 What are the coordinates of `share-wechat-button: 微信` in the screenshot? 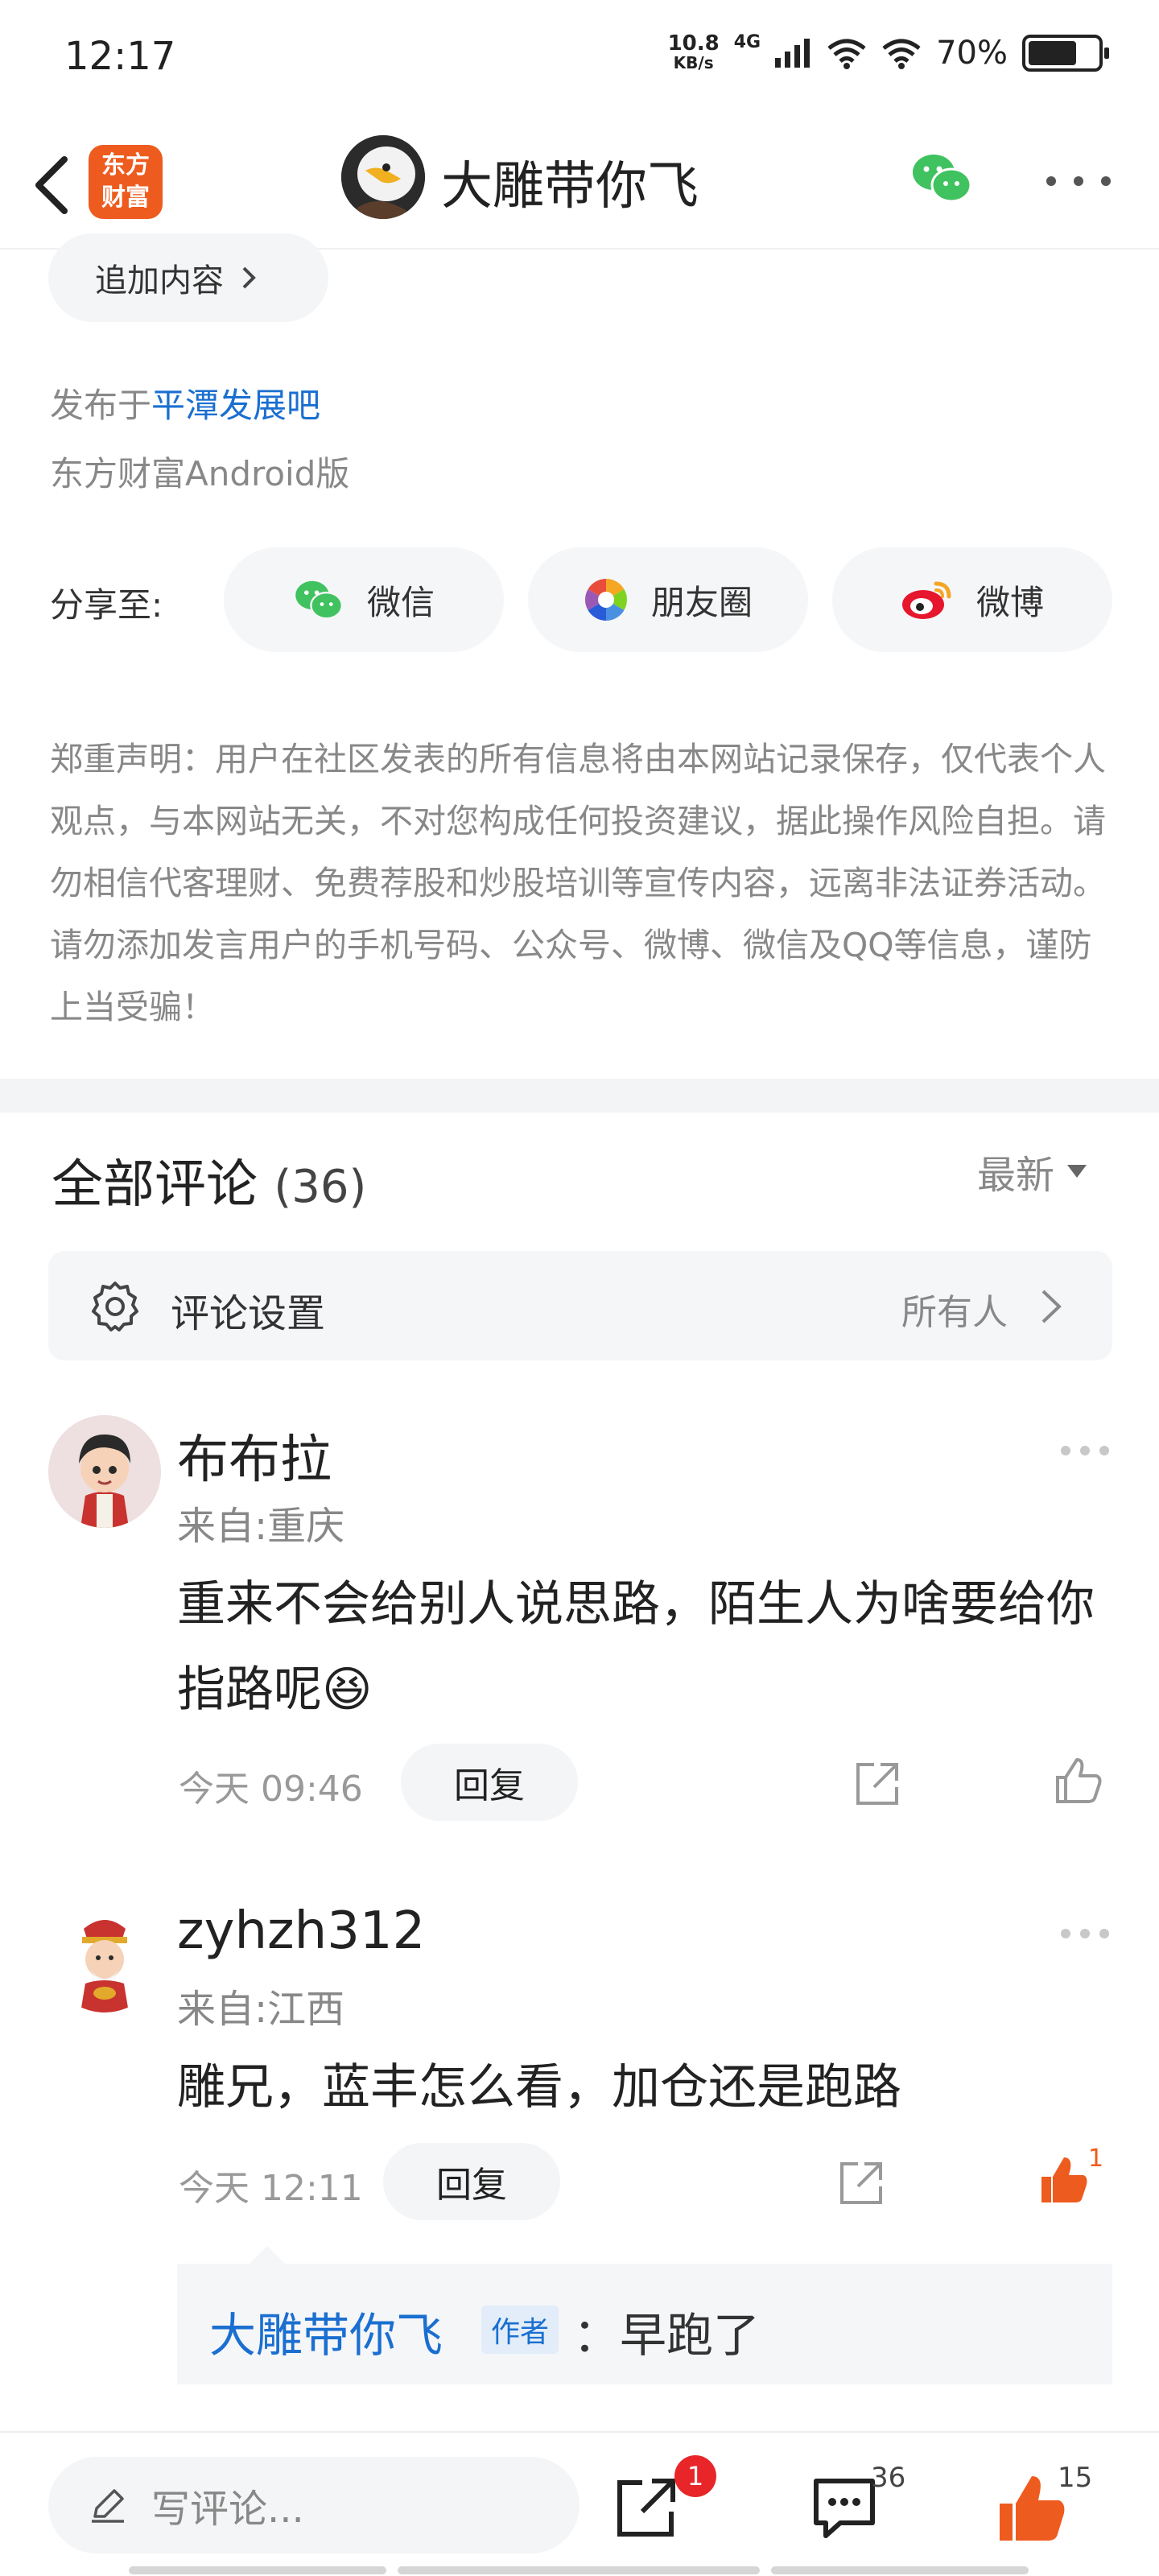 It's located at (364, 599).